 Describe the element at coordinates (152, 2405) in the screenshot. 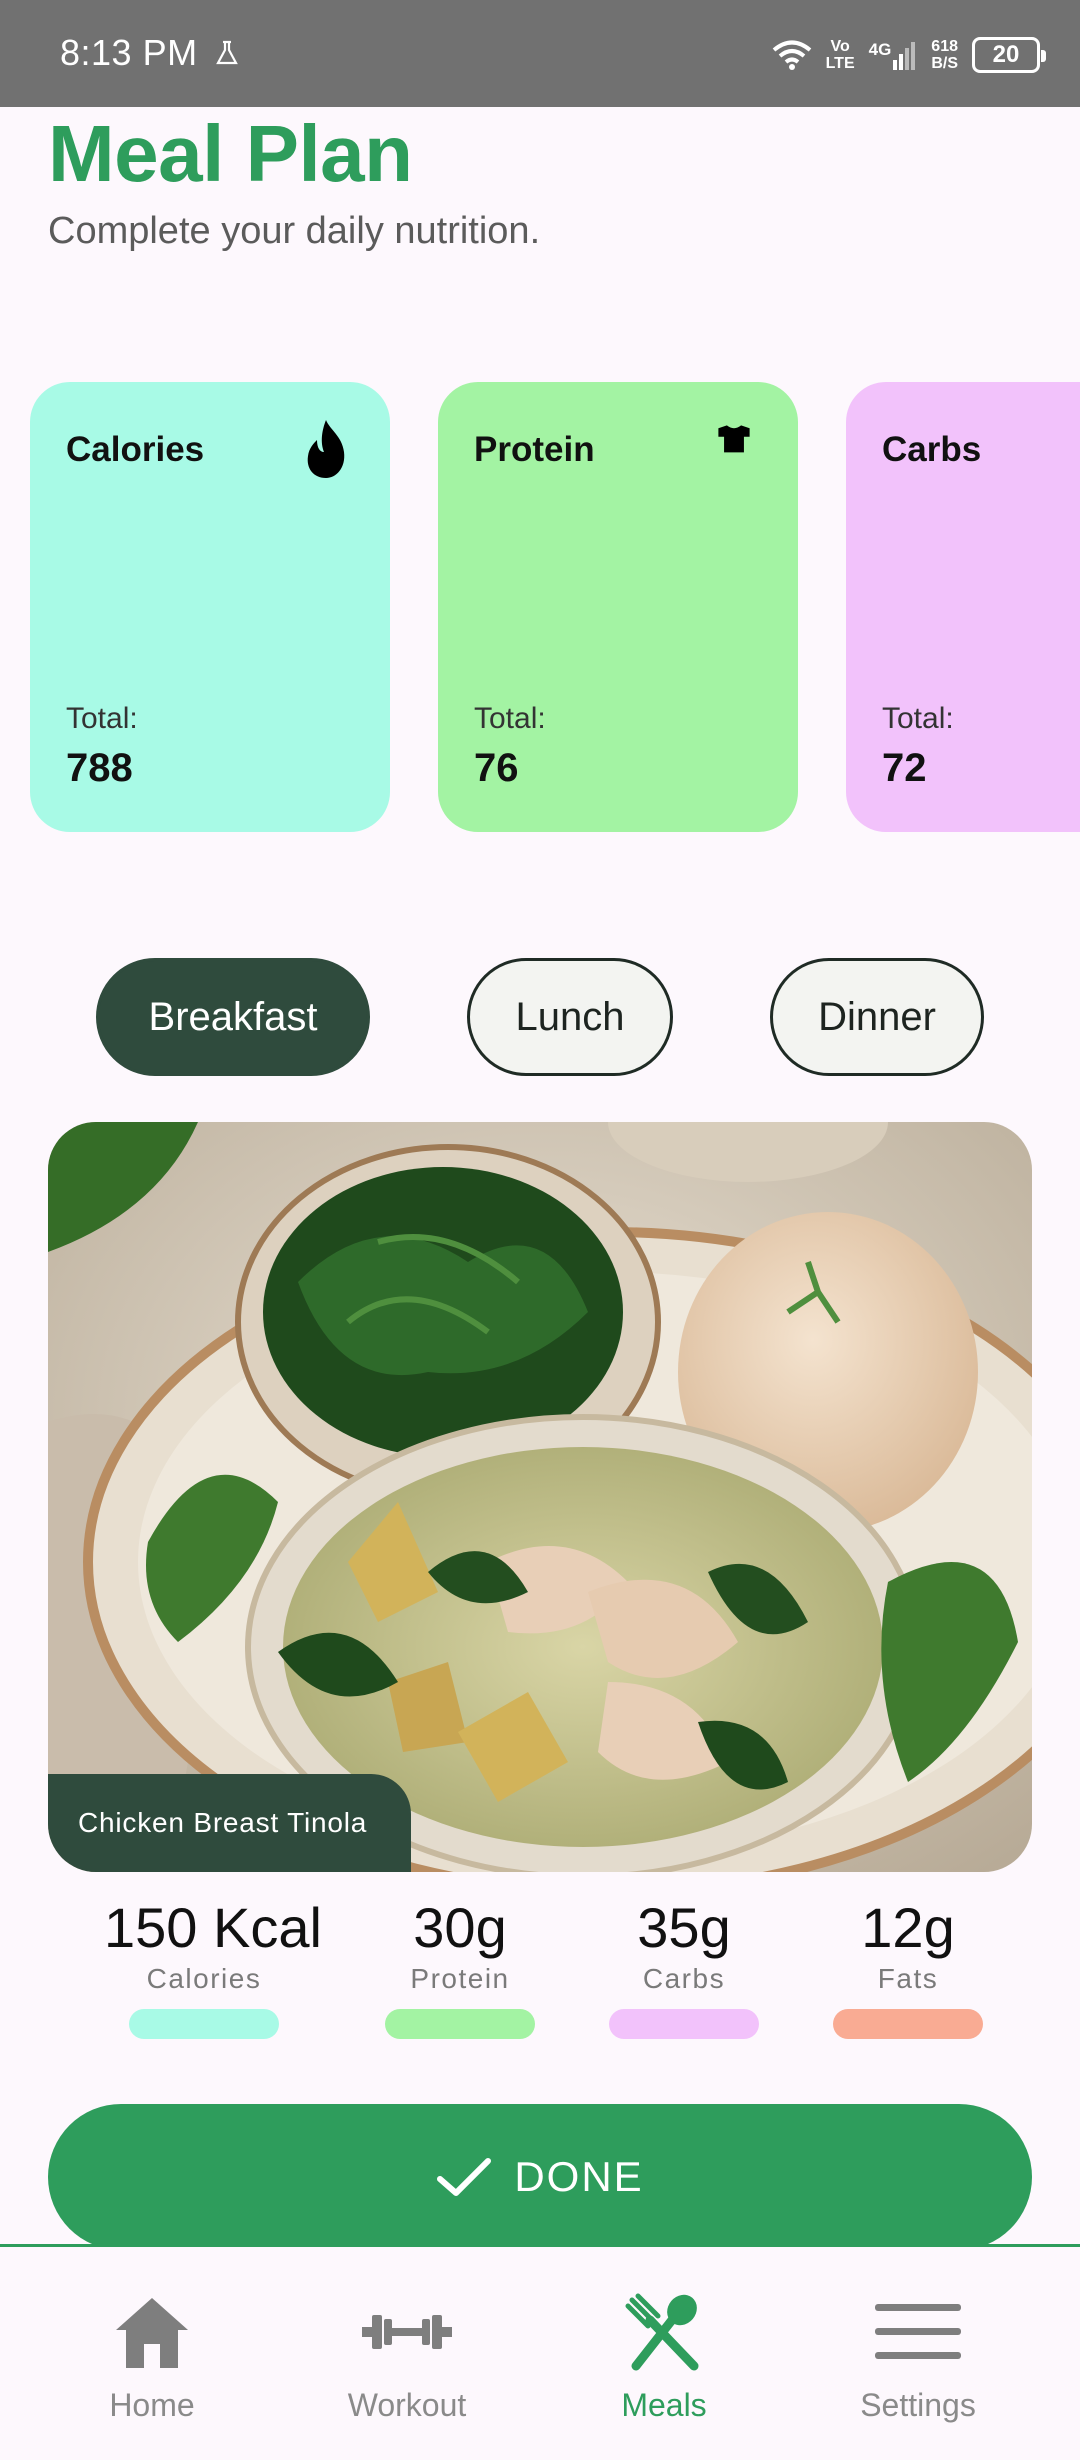

I see `nav-label: Home` at that location.